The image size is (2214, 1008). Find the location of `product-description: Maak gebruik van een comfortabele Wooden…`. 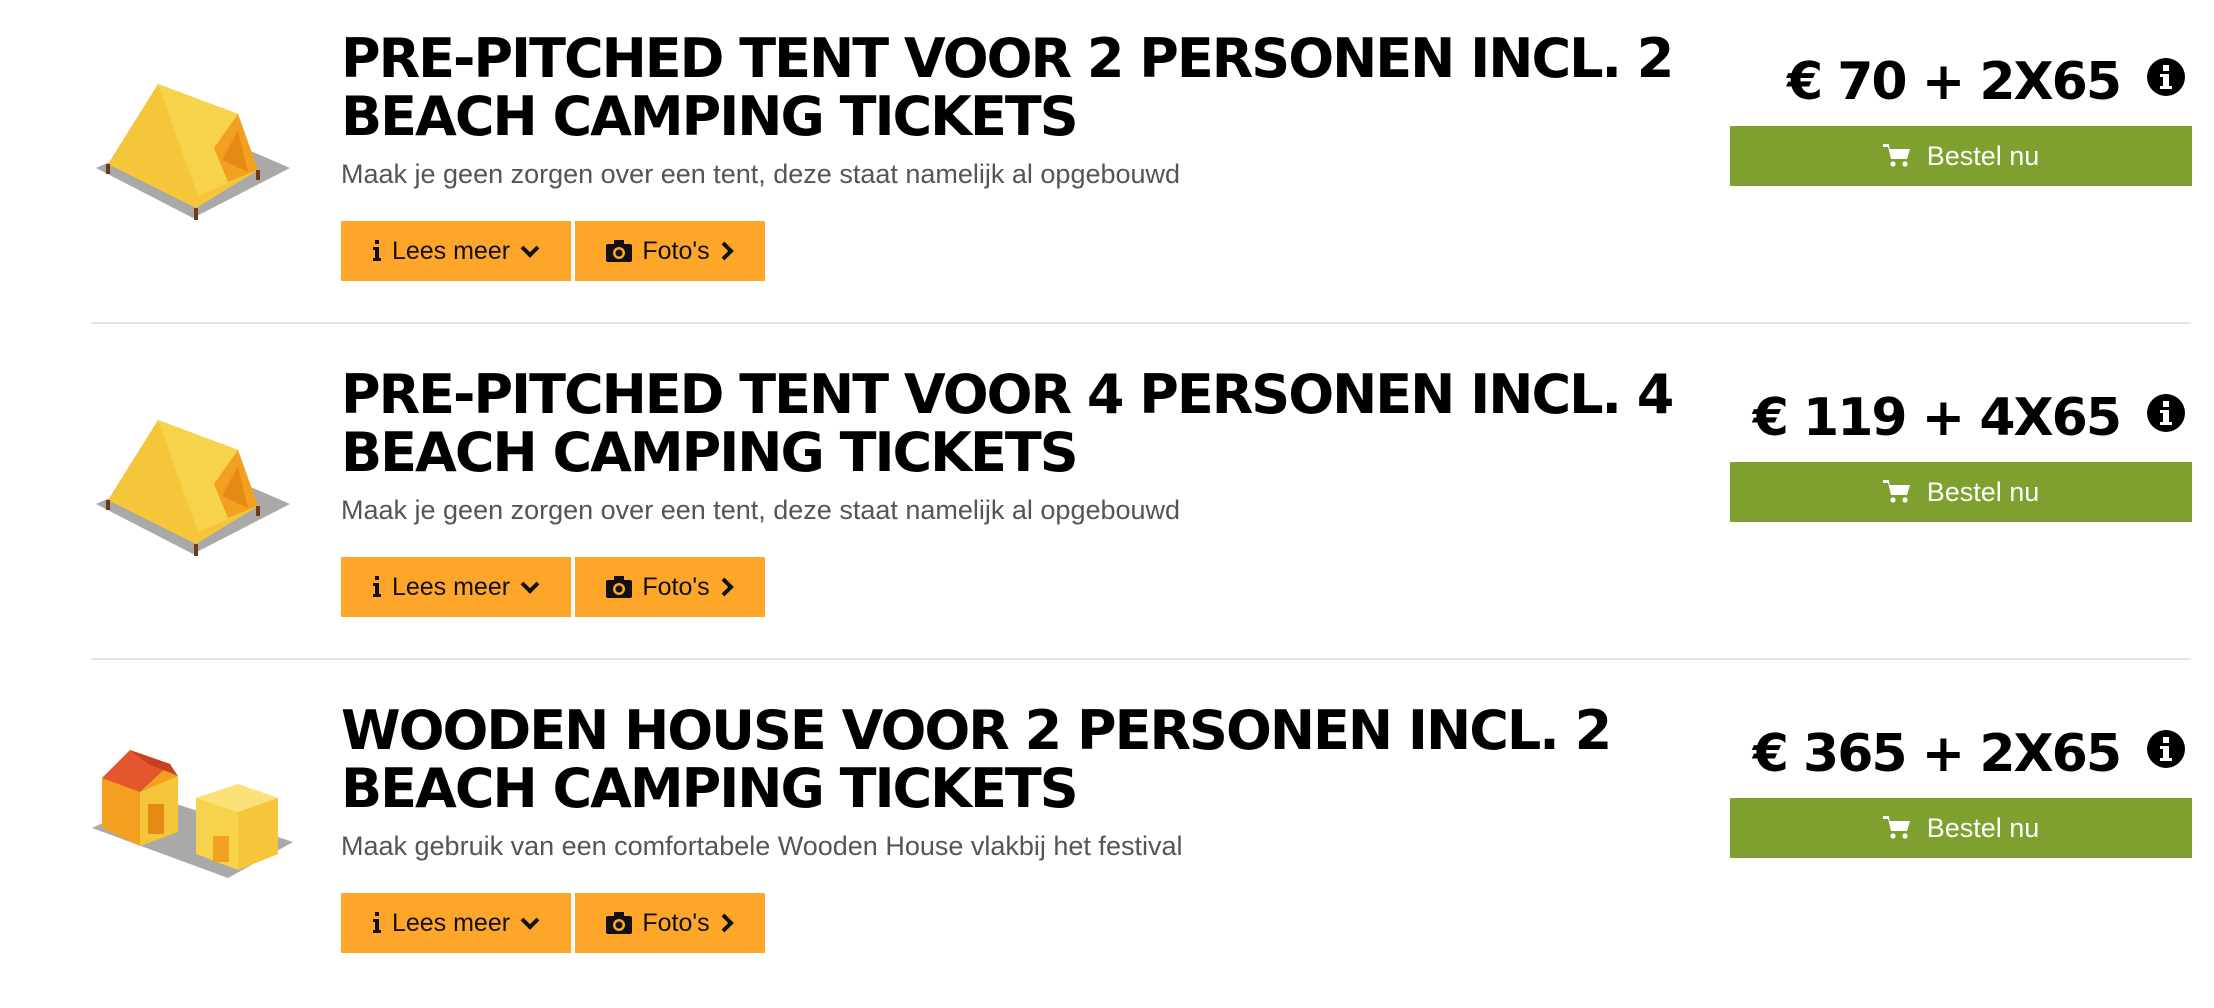

product-description: Maak gebruik van een comfortabele Wooden… is located at coordinates (762, 846).